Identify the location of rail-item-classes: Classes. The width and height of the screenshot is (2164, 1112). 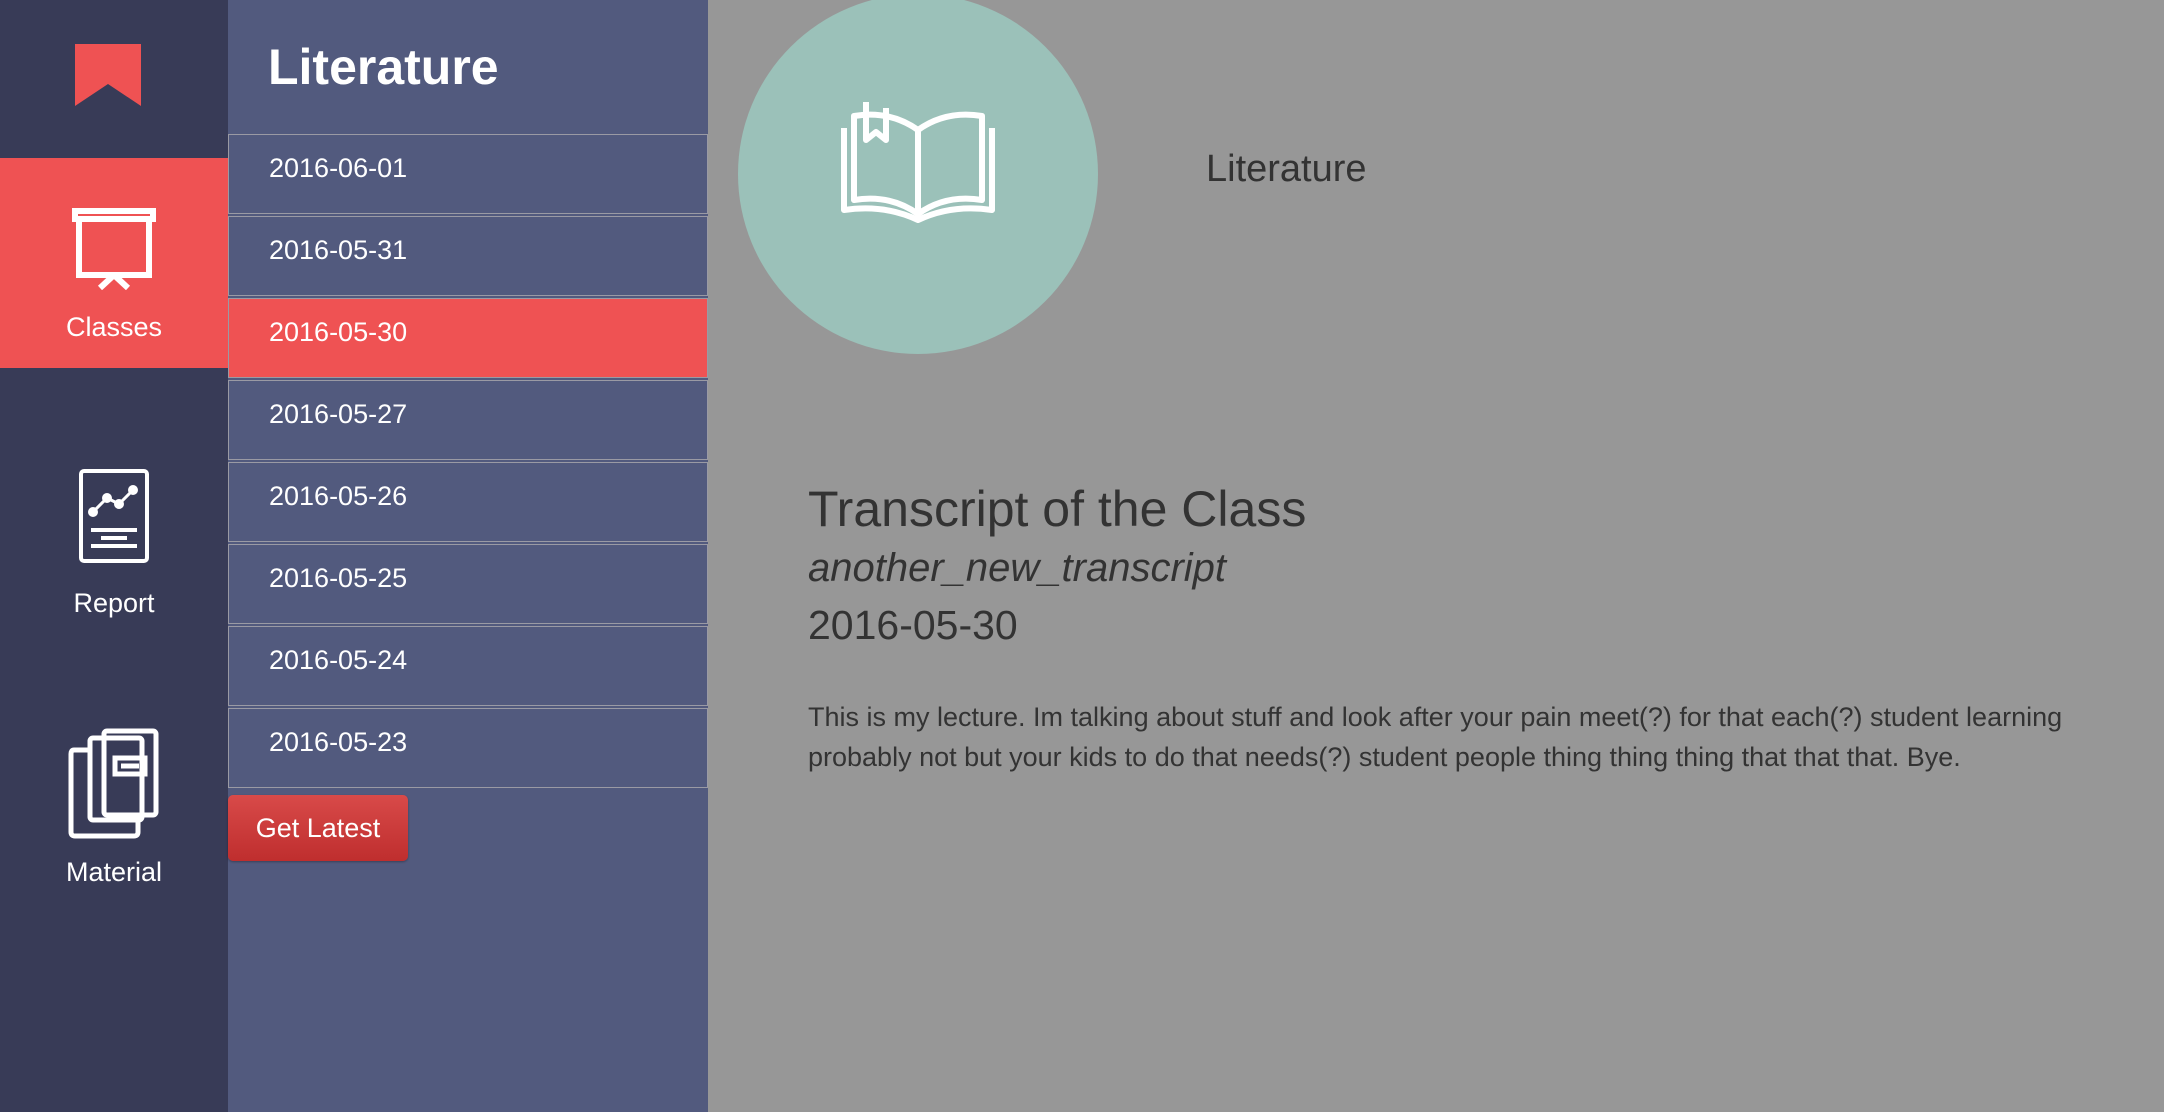
(114, 263).